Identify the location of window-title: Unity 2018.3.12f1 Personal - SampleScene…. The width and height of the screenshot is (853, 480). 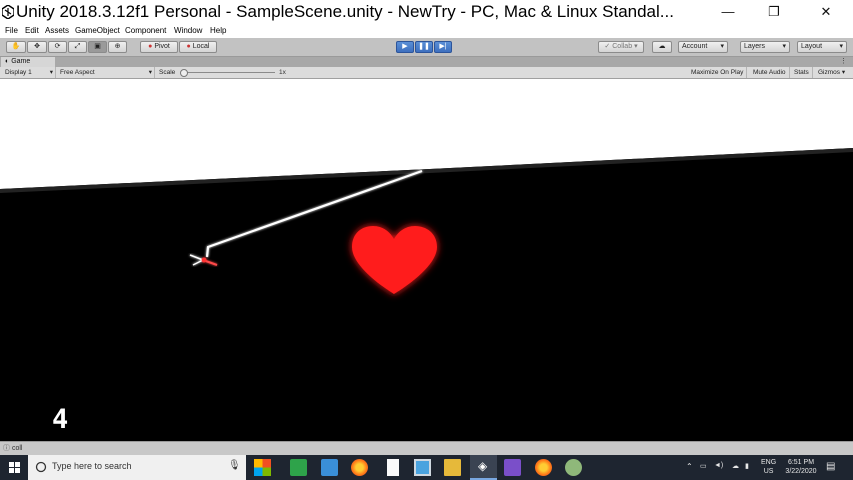
(345, 11).